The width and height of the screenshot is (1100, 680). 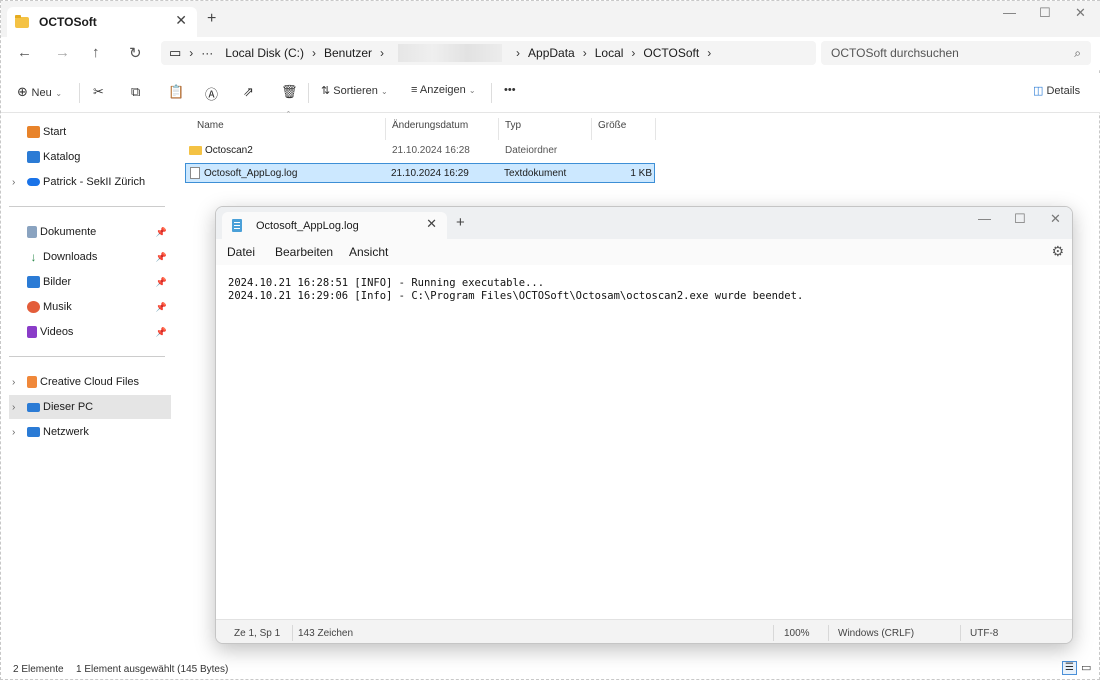 What do you see at coordinates (671, 53) in the screenshot?
I see `breadcrumb-item-octosoft: OCTOSoft` at bounding box center [671, 53].